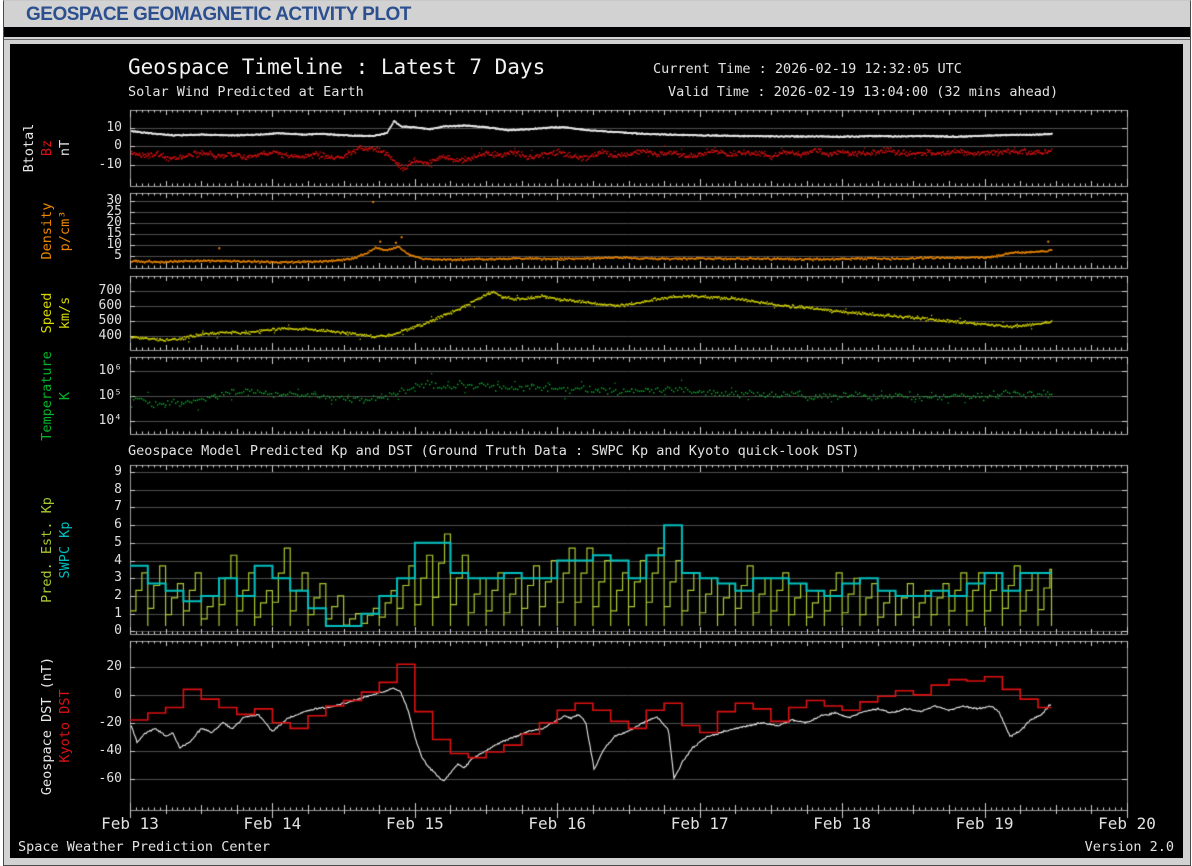 The width and height of the screenshot is (1192, 866). I want to click on axis-label-temperature: Temperature, so click(47, 395).